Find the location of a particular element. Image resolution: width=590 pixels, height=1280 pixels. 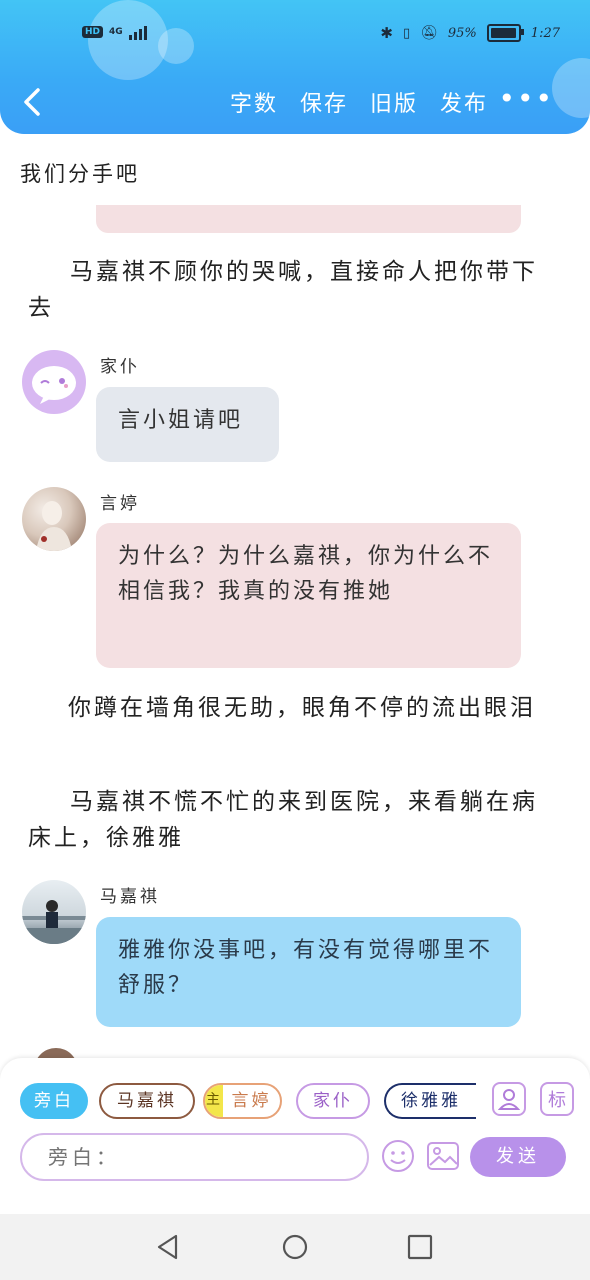

role-chip-yan-ting: 主 言婷 is located at coordinates (242, 1101).